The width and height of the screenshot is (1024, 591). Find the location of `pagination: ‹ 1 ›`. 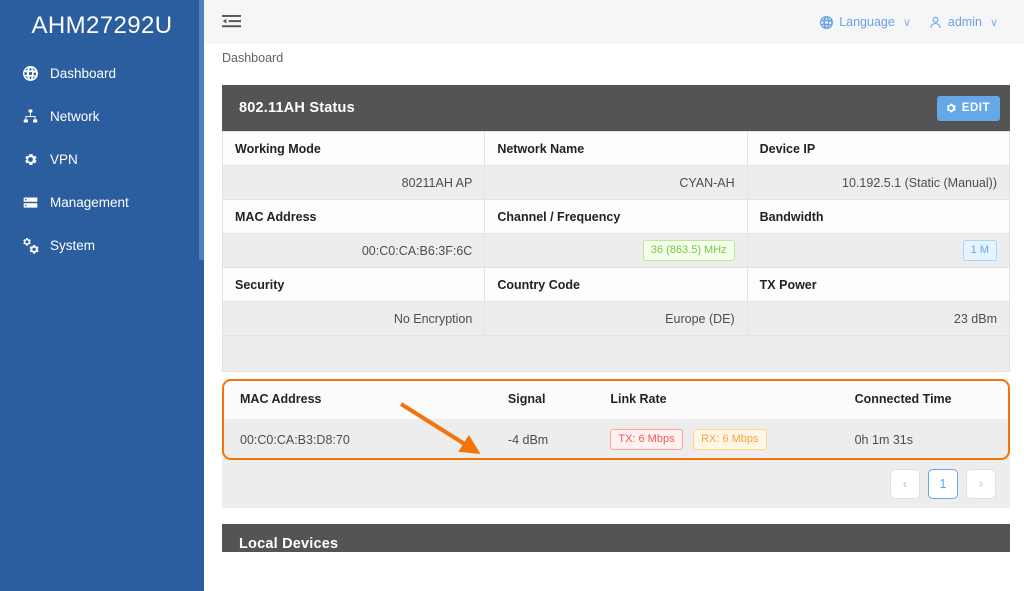

pagination: ‹ 1 › is located at coordinates (616, 484).